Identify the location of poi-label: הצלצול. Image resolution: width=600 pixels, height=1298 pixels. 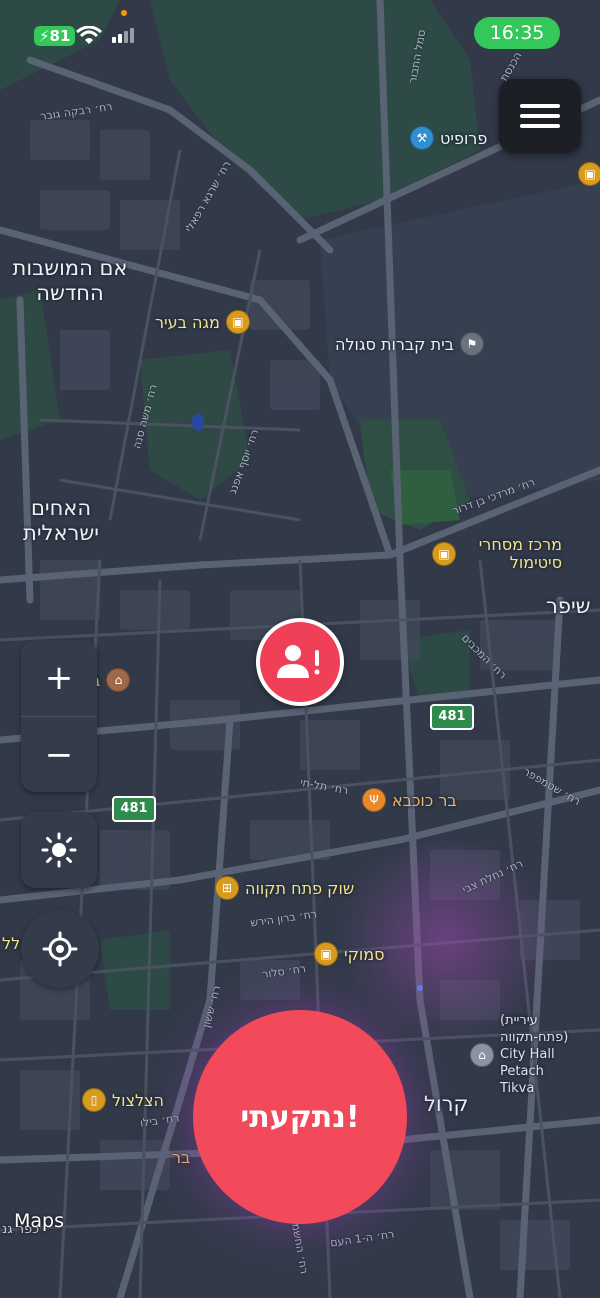
(138, 1100).